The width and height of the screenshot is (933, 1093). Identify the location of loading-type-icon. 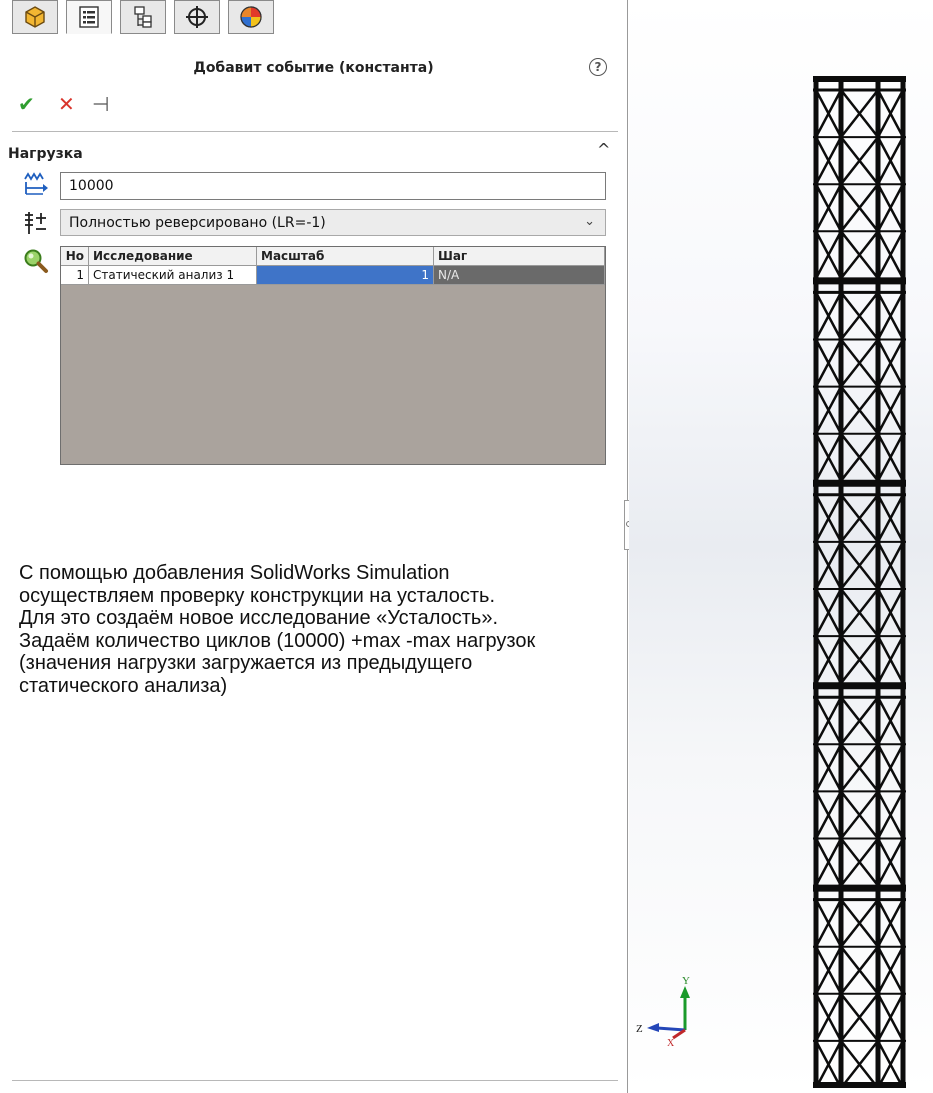
(35, 223).